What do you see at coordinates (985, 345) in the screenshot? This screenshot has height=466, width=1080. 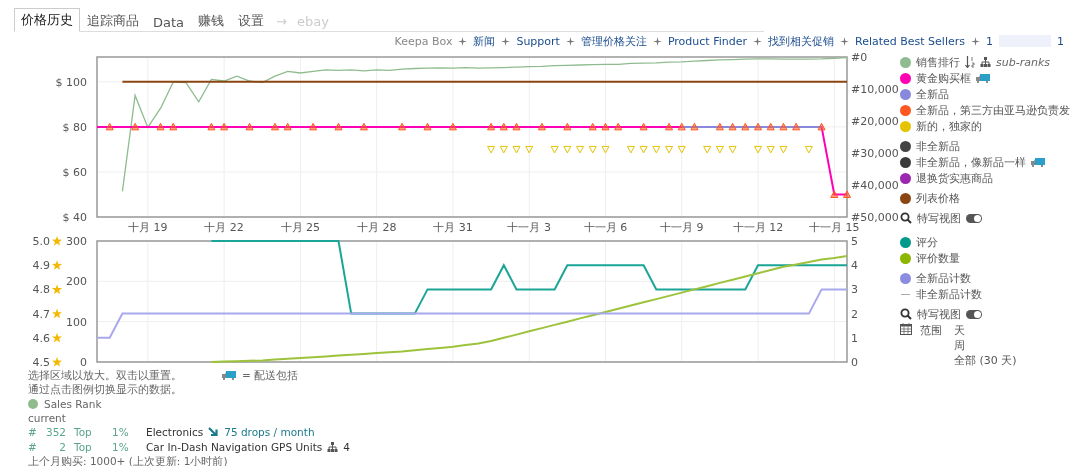 I see `range-option: 周` at bounding box center [985, 345].